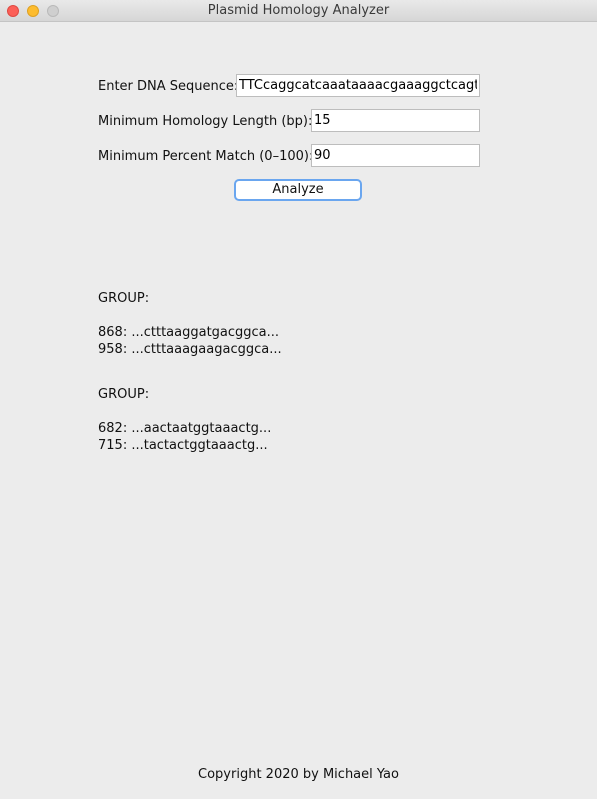  What do you see at coordinates (358, 85) in the screenshot?
I see `sequence-input` at bounding box center [358, 85].